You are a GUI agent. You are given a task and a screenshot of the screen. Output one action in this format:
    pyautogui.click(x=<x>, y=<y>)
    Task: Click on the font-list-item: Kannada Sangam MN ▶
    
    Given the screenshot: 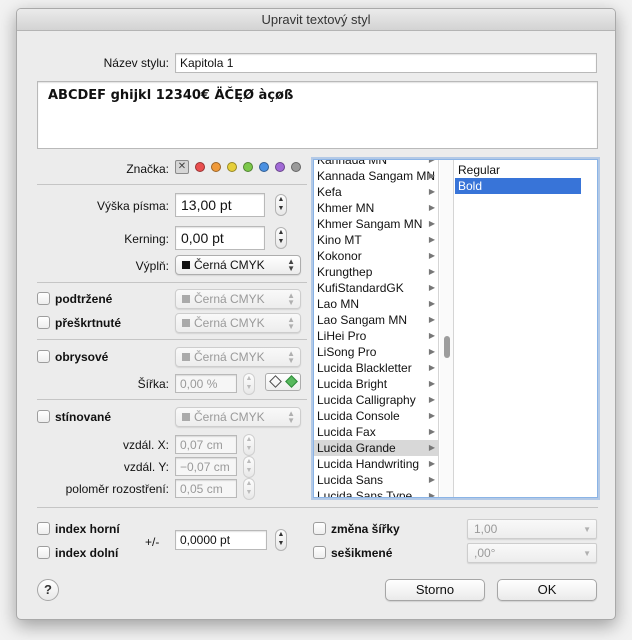 What is the action you would take?
    pyautogui.click(x=376, y=176)
    